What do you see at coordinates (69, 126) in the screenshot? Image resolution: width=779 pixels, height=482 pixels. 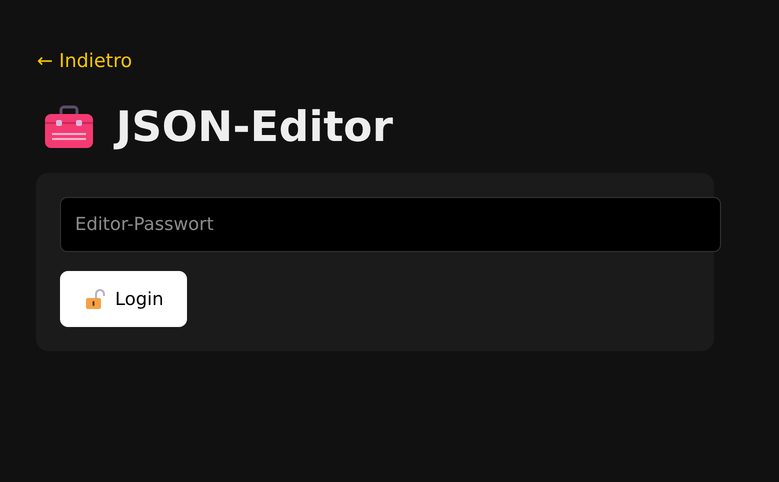 I see `toolbox-icon` at bounding box center [69, 126].